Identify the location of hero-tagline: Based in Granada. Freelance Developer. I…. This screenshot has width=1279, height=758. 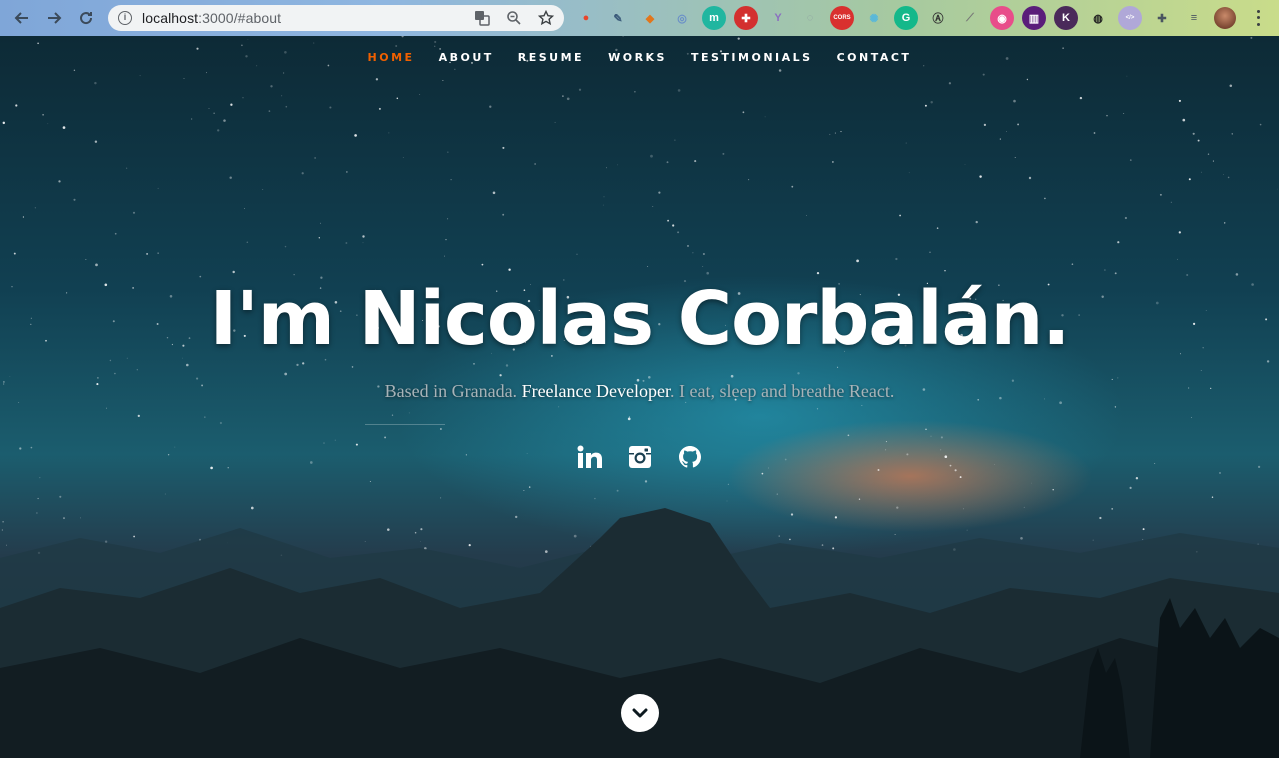
(639, 391).